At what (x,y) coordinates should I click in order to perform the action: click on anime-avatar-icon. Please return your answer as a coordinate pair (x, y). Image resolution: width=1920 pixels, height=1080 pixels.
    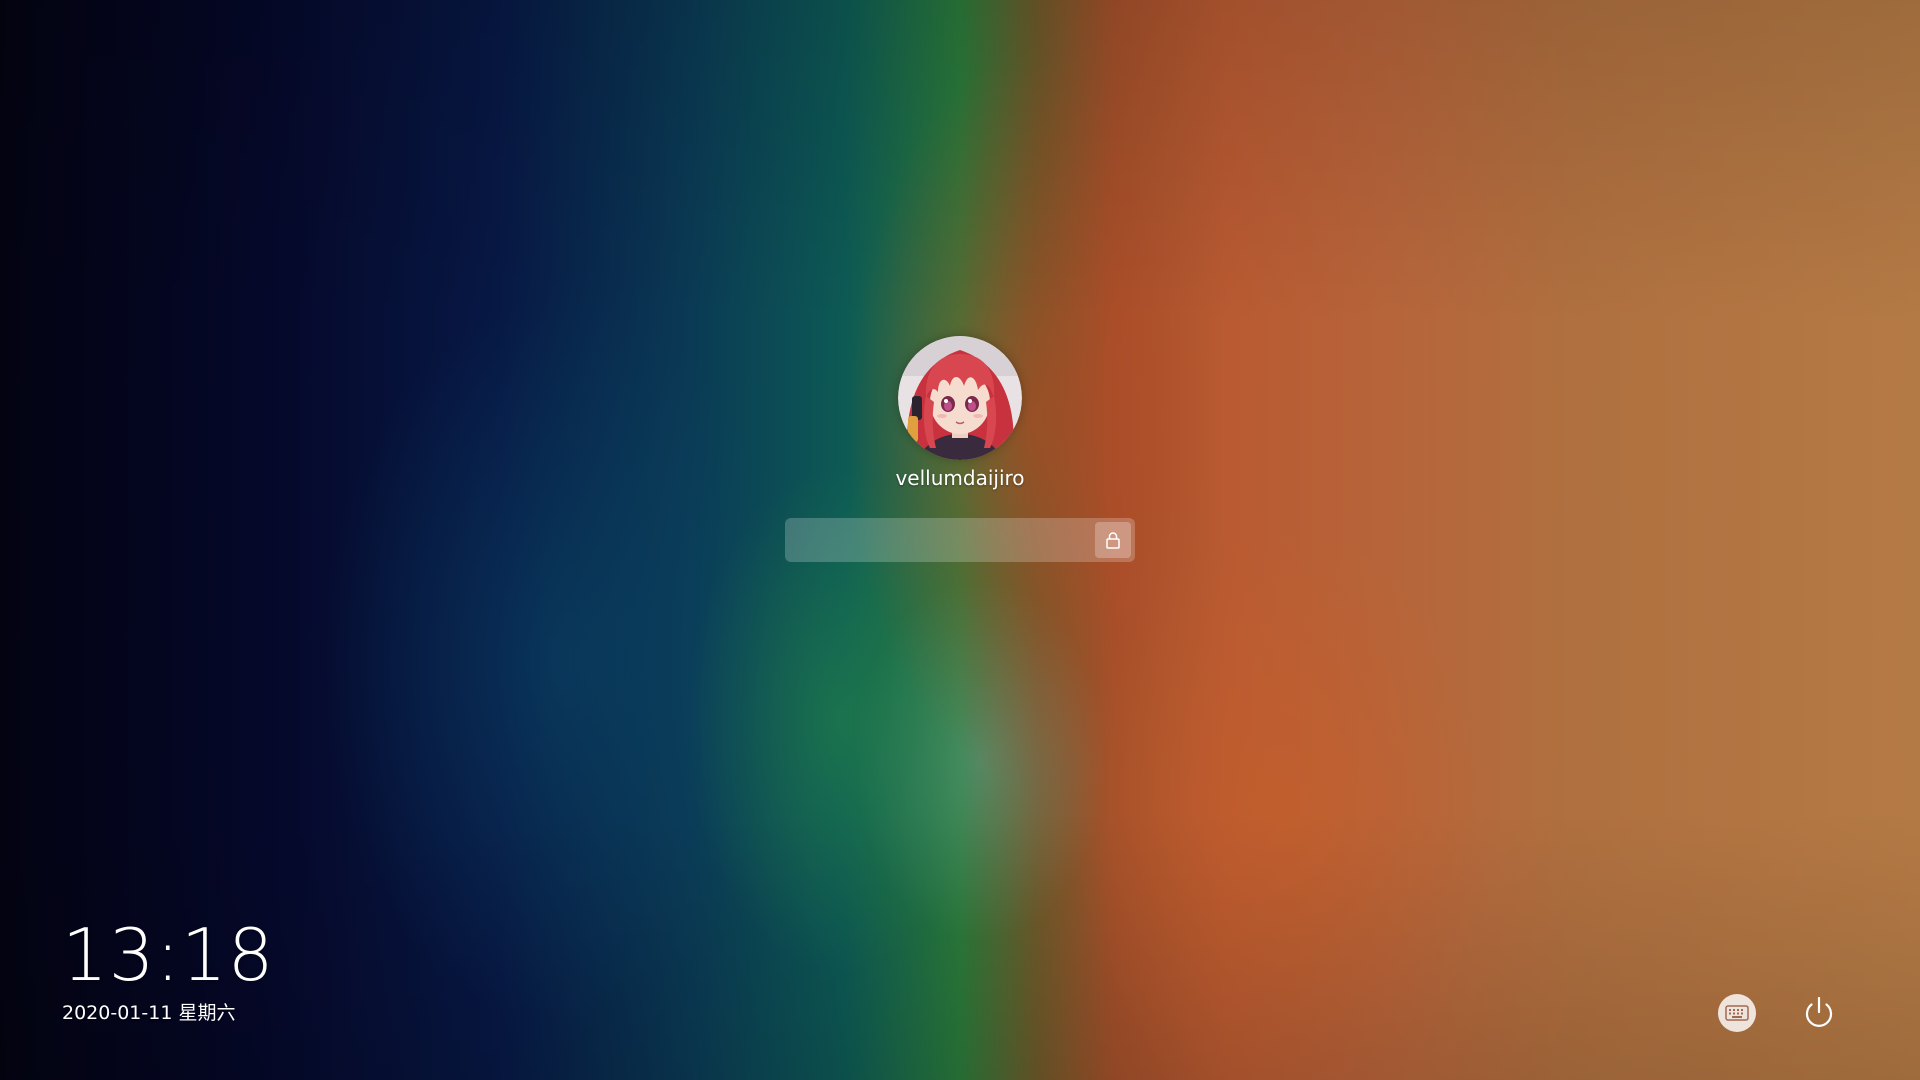
    Looking at the image, I should click on (960, 398).